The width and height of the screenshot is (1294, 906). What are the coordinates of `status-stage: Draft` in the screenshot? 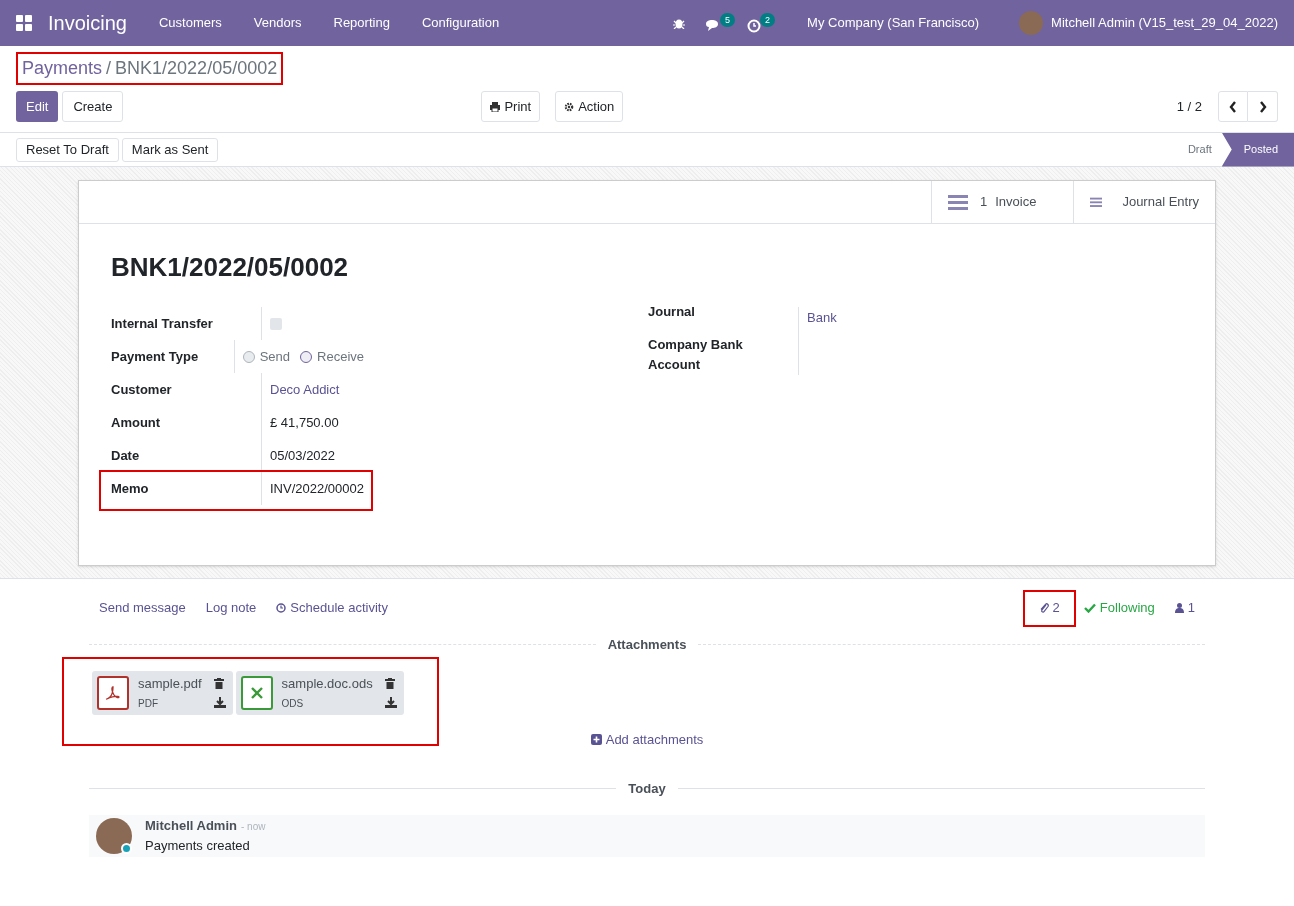 It's located at (1199, 149).